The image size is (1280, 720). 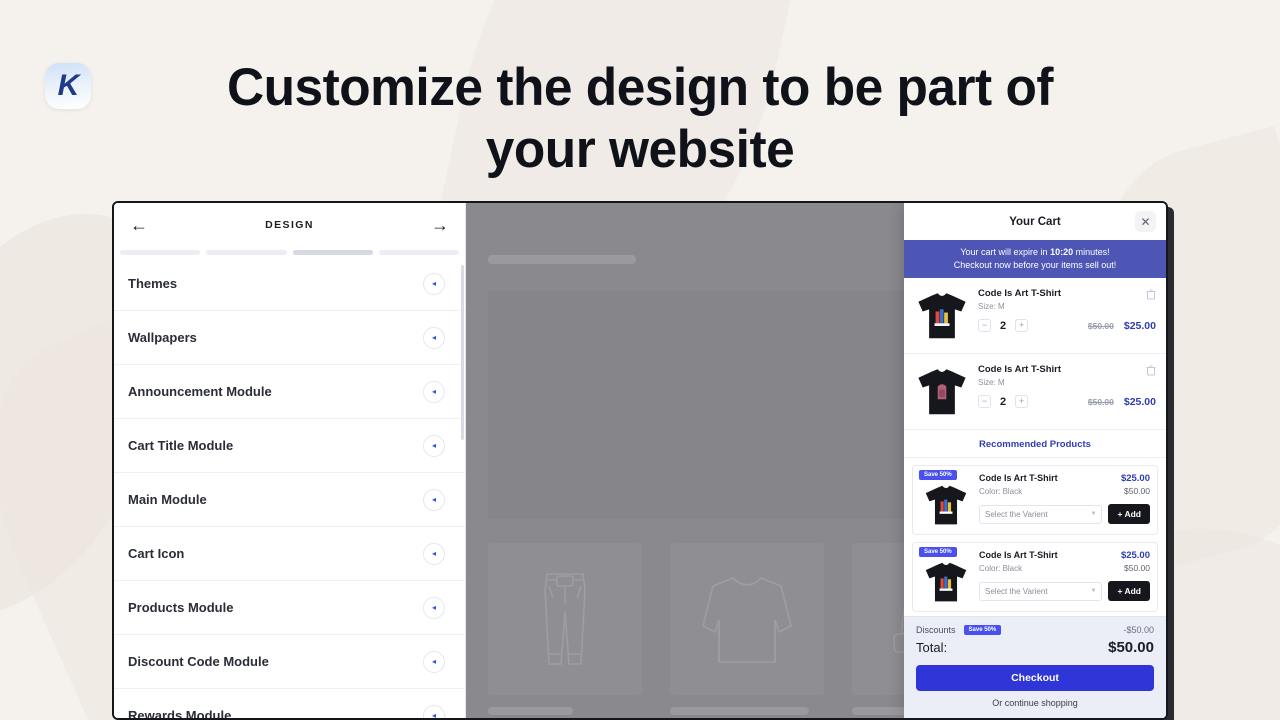 I want to click on forward-arrow-icon: →, so click(x=440, y=225).